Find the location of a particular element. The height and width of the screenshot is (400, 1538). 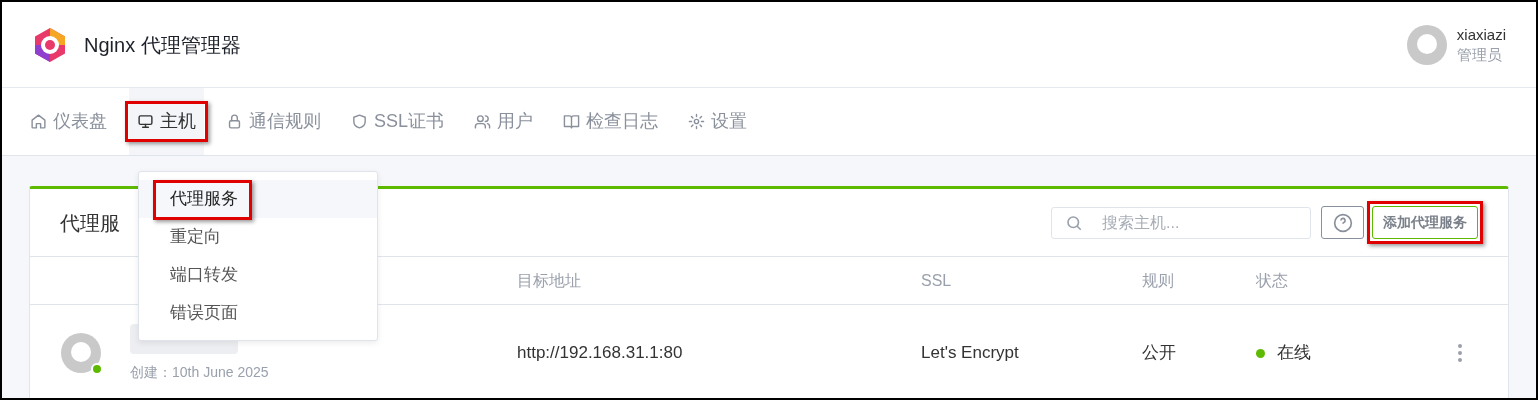

add-proxy-button: 添加代理服务 is located at coordinates (1425, 222).